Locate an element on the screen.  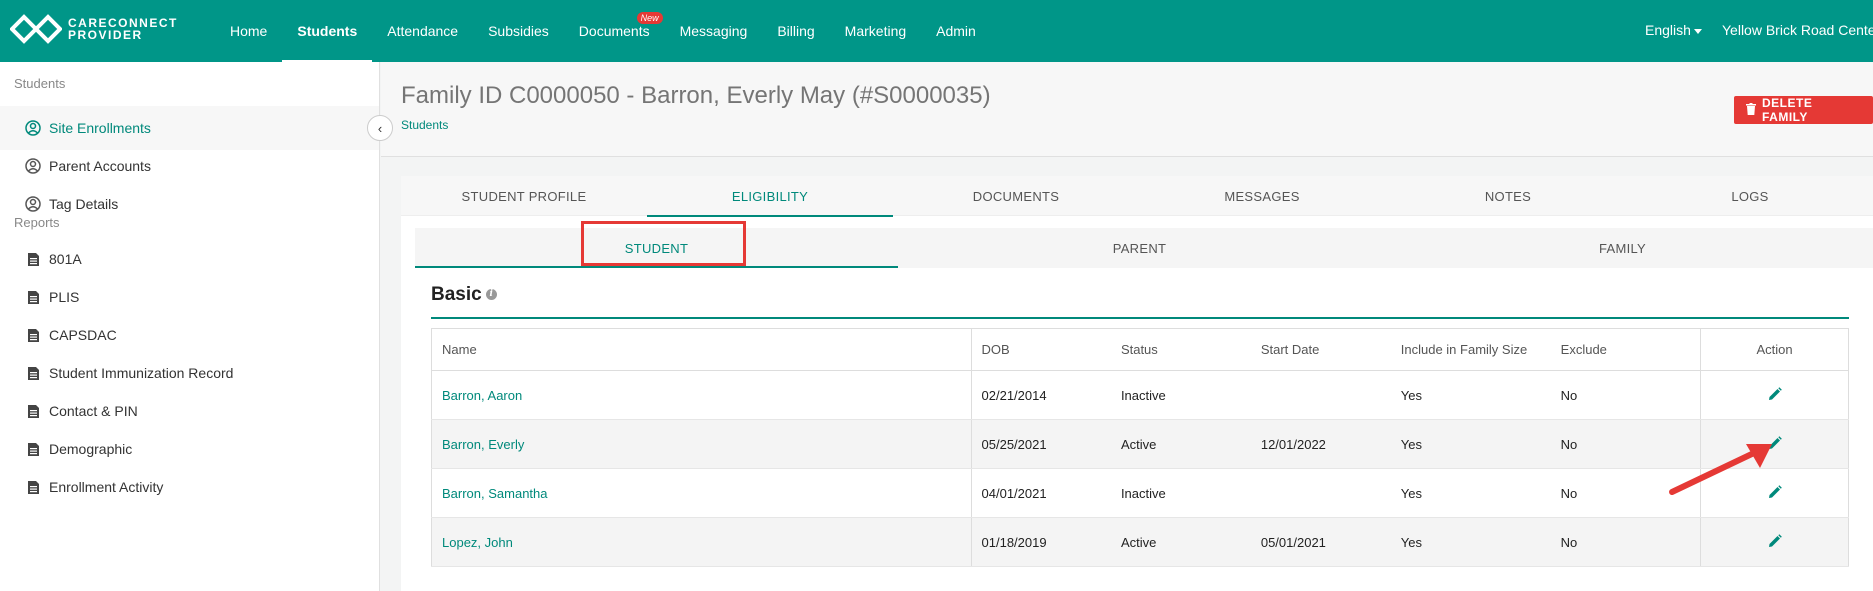
sidebar-item-label: CAPSDAC is located at coordinates (83, 335).